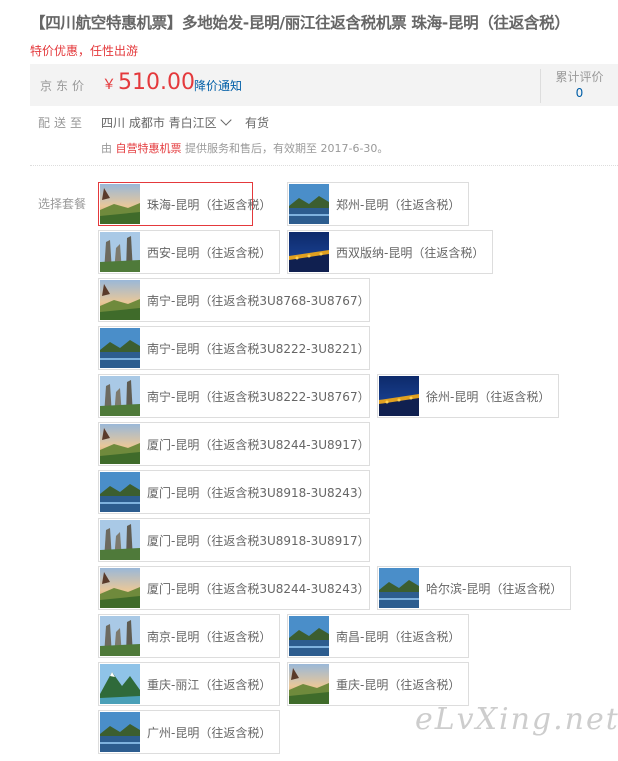 The image size is (618, 761). I want to click on promo-slogan: 特价优惠，任性出游, so click(84, 51).